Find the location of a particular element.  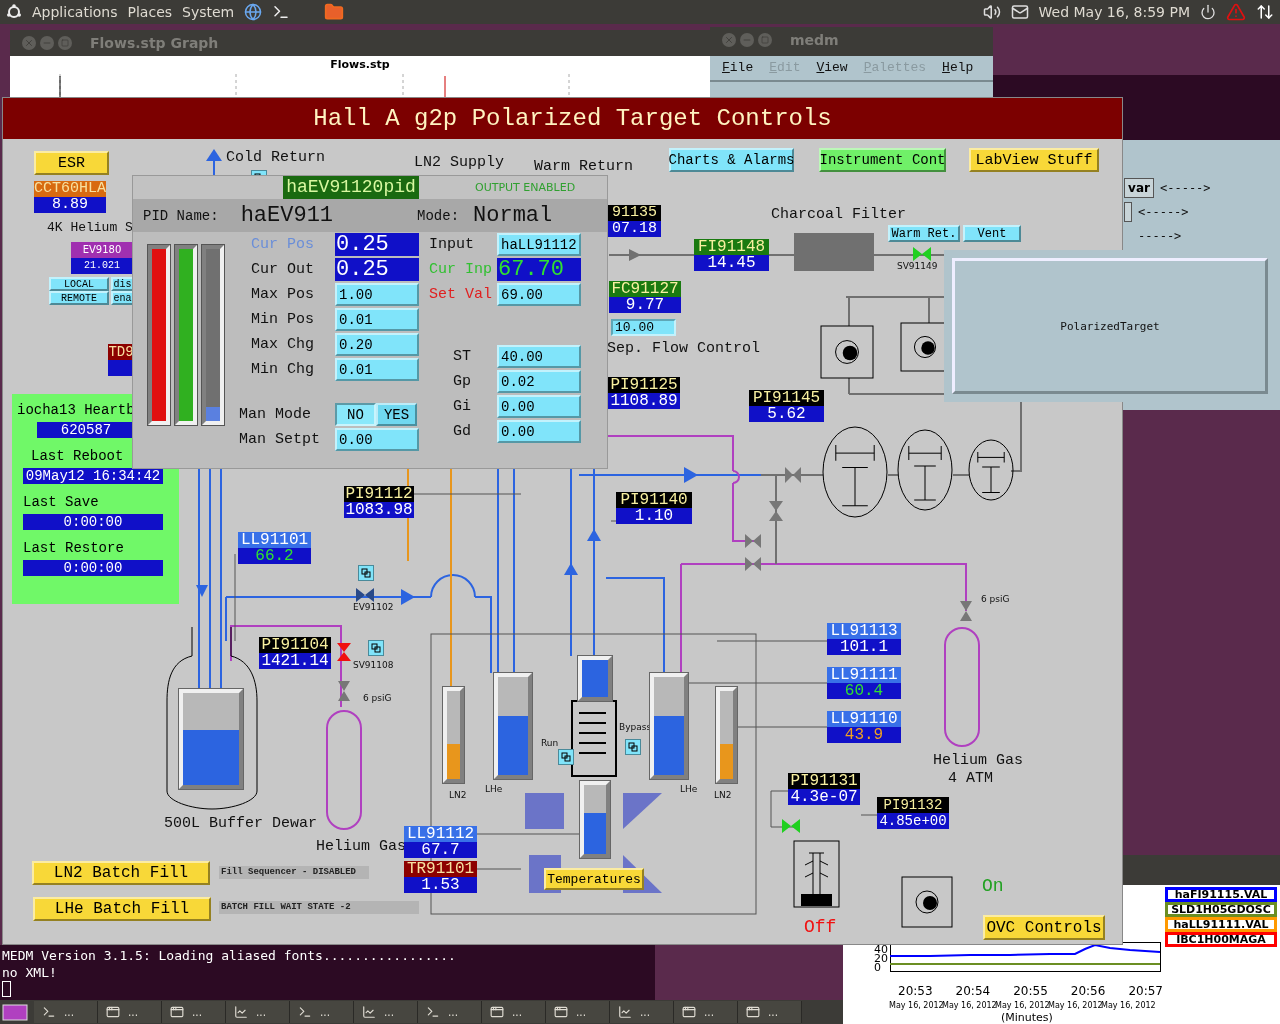

value-field: 0.02 is located at coordinates (539, 381).